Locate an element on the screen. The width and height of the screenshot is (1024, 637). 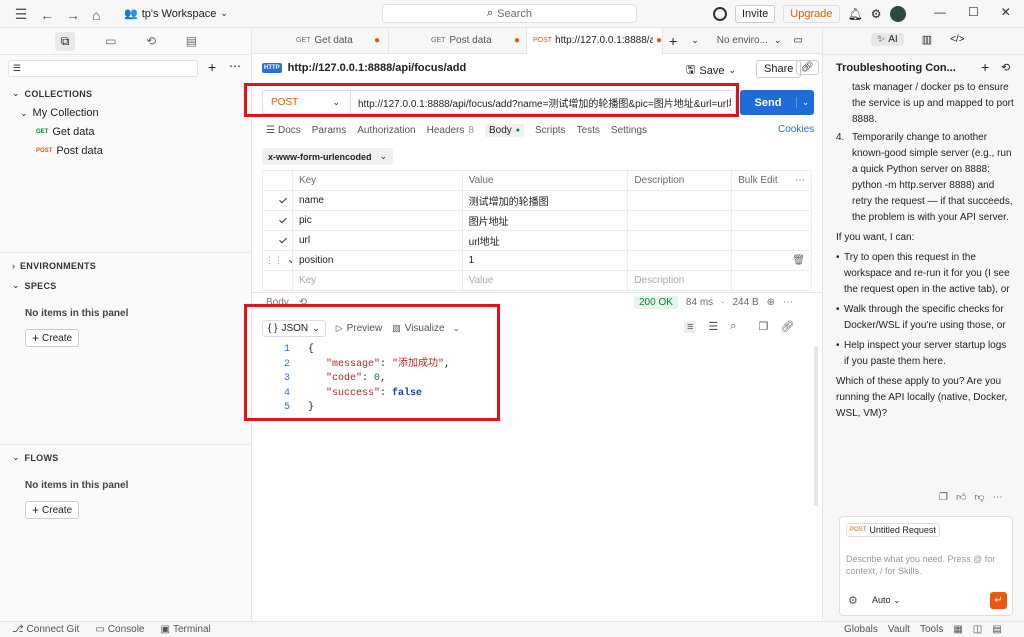
home-icon: ⌂ is located at coordinates (96, 15).